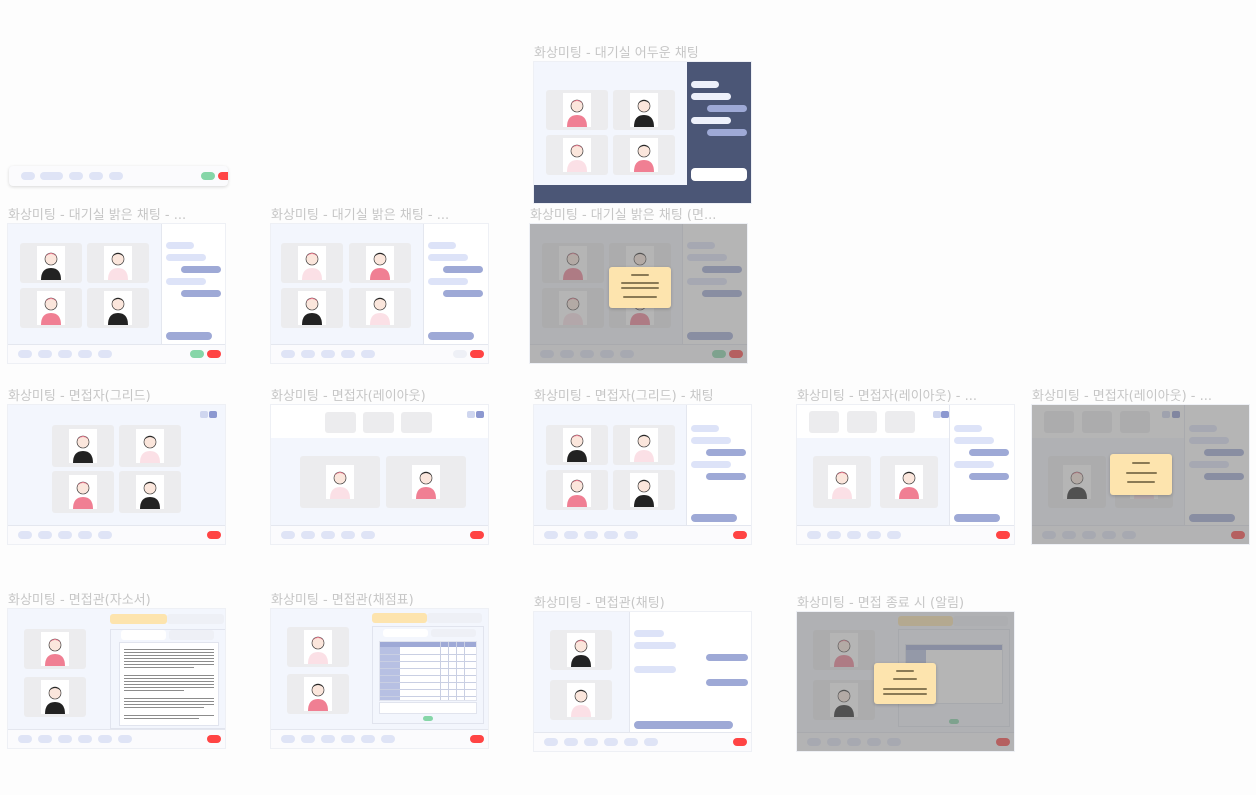 This screenshot has width=1256, height=795. I want to click on main-video-tile, so click(909, 482).